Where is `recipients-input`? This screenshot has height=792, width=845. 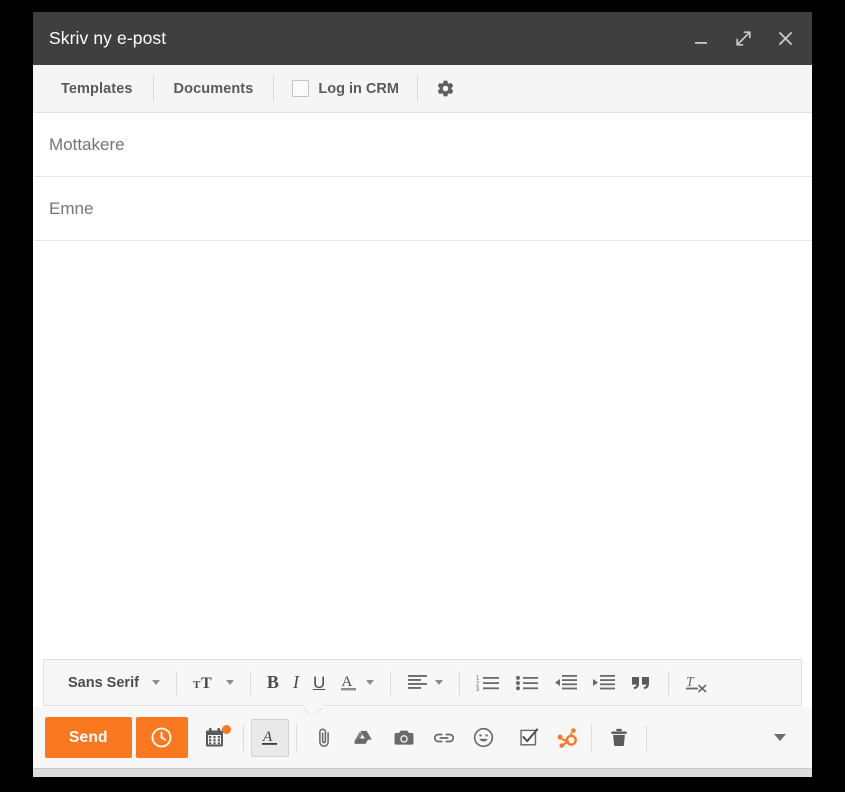 recipients-input is located at coordinates (422, 144).